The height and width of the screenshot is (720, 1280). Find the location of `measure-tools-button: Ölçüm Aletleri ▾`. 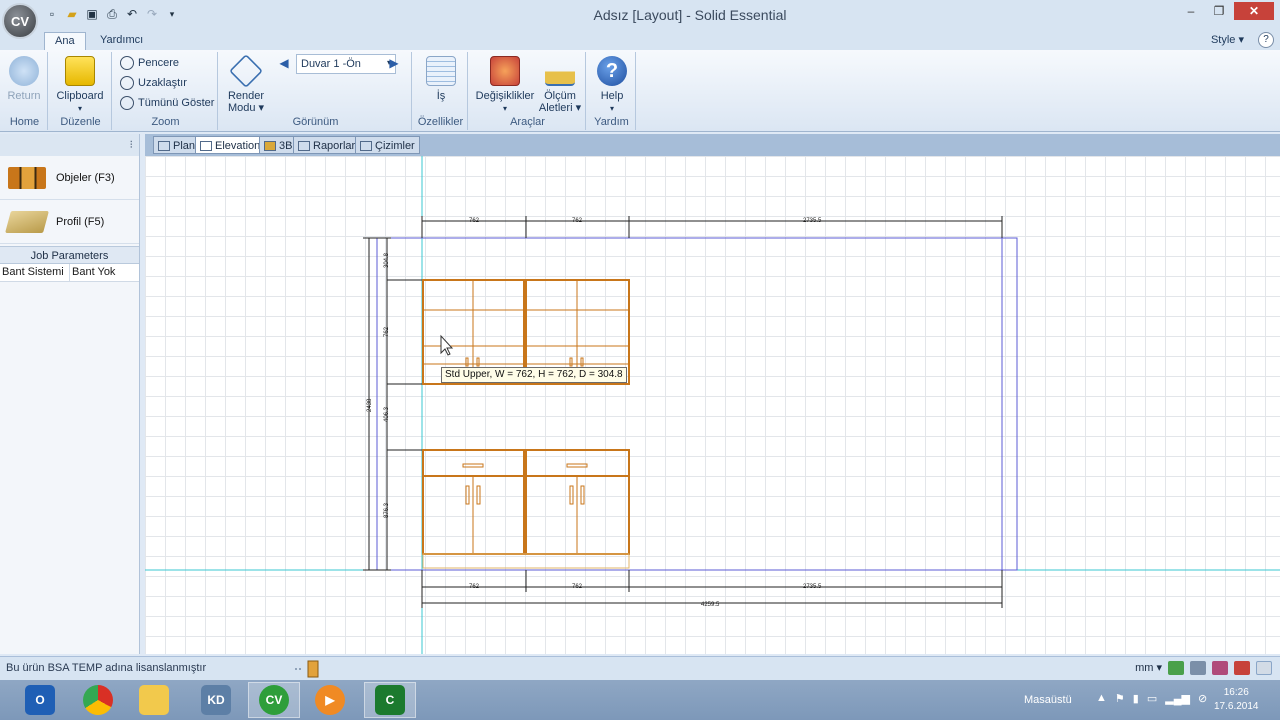

measure-tools-button: Ölçüm Aletleri ▾ is located at coordinates (560, 85).